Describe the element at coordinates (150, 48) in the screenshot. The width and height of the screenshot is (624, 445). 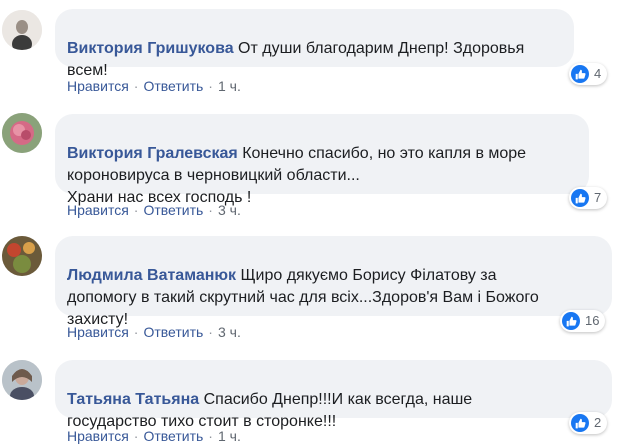
I see `comment-author: Виктория Гришукова` at that location.